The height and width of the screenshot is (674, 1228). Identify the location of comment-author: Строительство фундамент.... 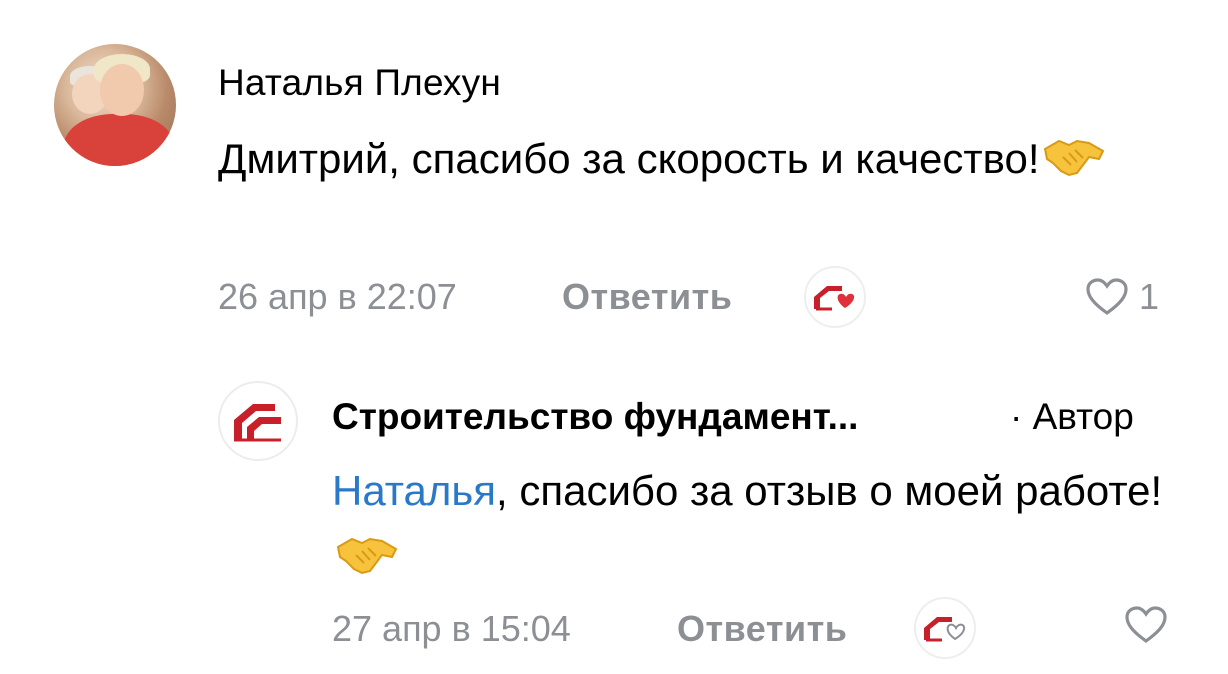
(595, 417).